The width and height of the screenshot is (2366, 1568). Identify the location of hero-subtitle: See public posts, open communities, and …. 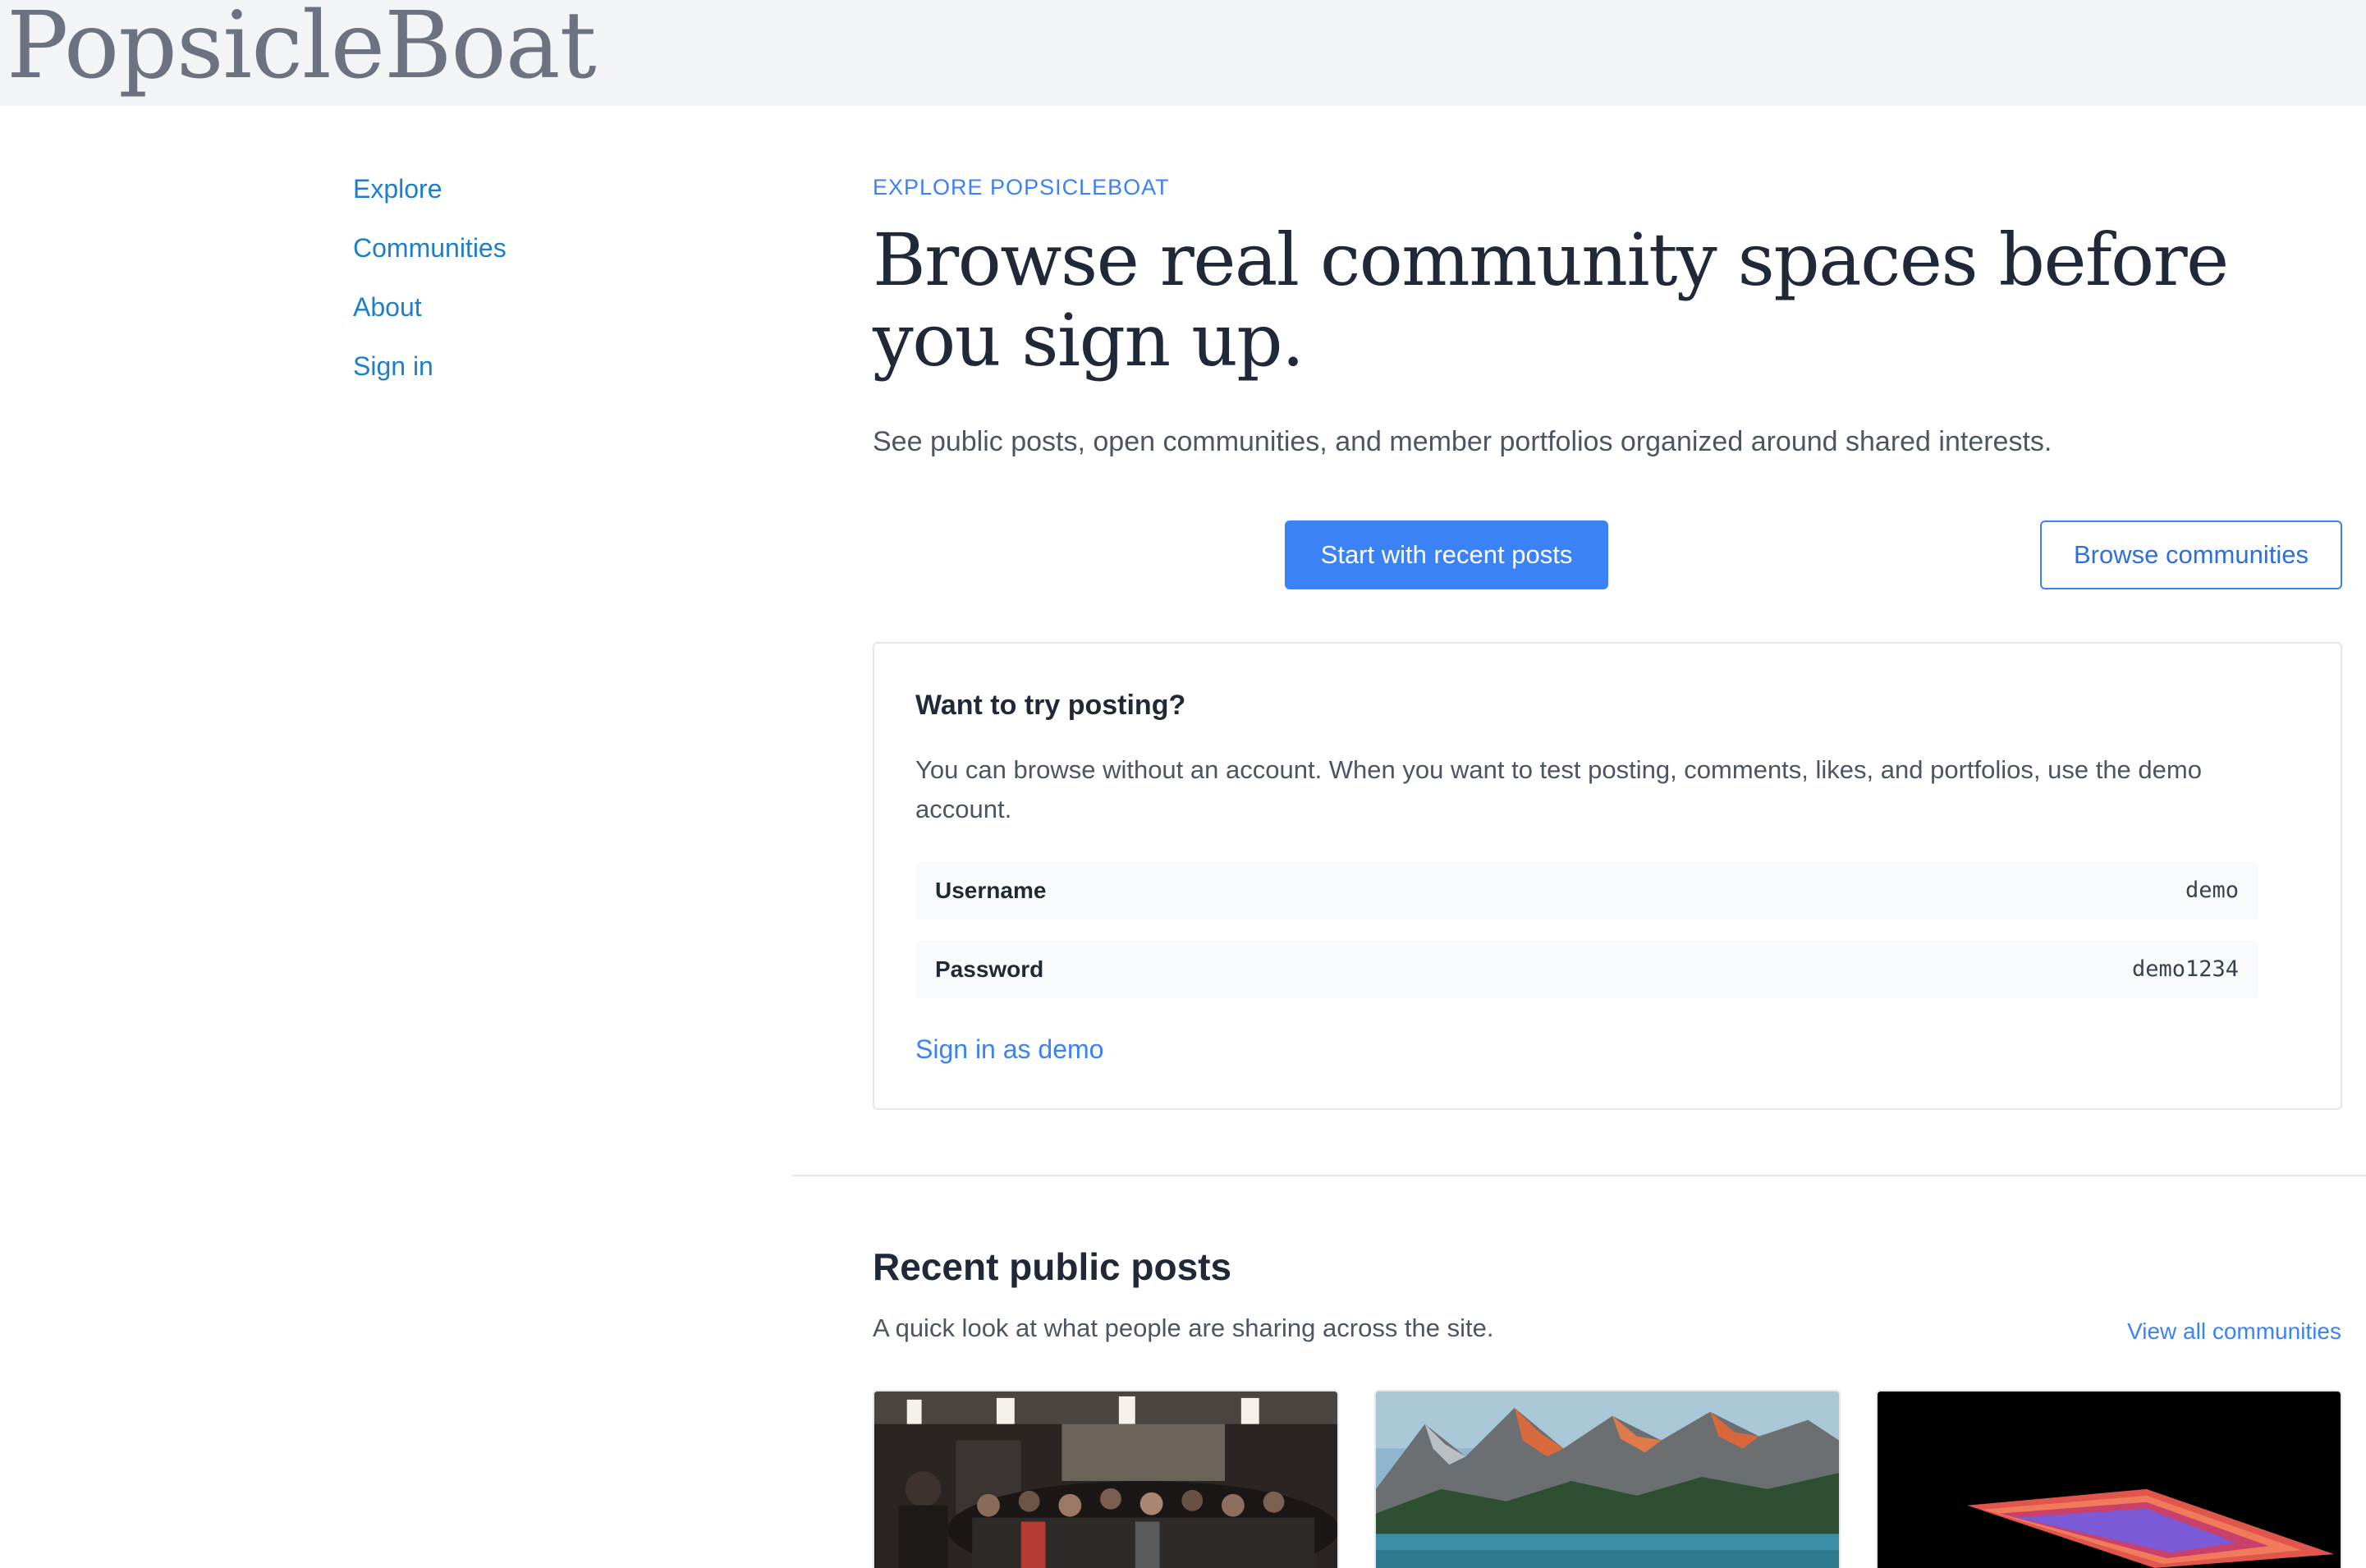
(1462, 441).